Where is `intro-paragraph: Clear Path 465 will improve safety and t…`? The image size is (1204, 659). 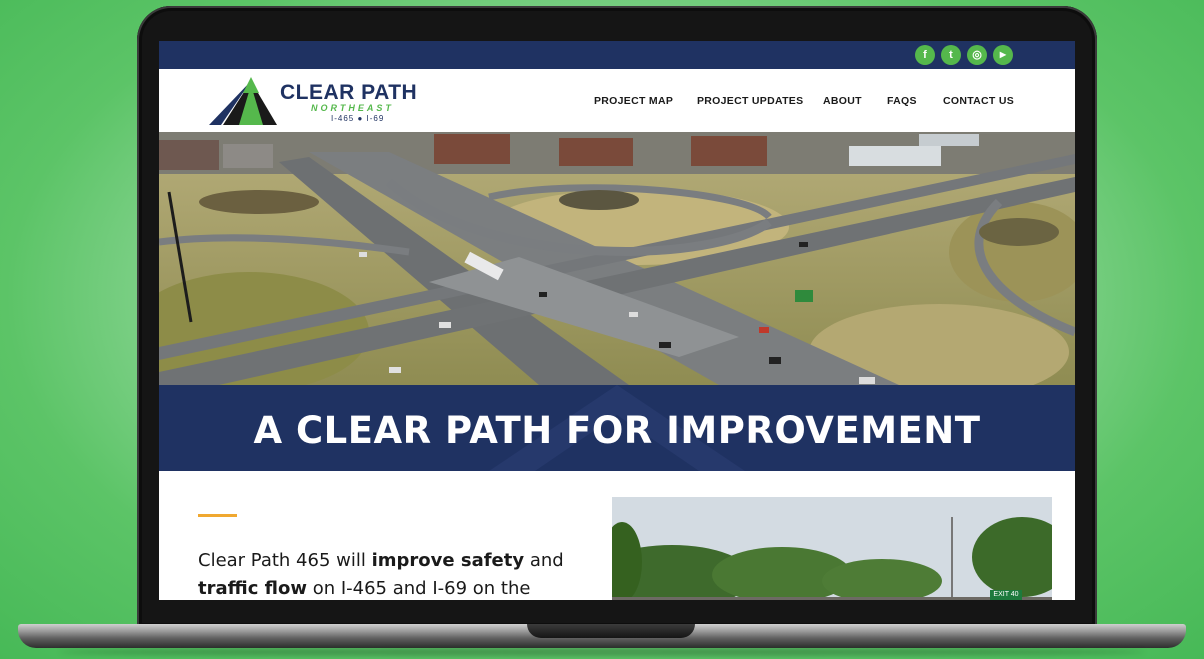
intro-paragraph: Clear Path 465 will improve safety and t… is located at coordinates (383, 573).